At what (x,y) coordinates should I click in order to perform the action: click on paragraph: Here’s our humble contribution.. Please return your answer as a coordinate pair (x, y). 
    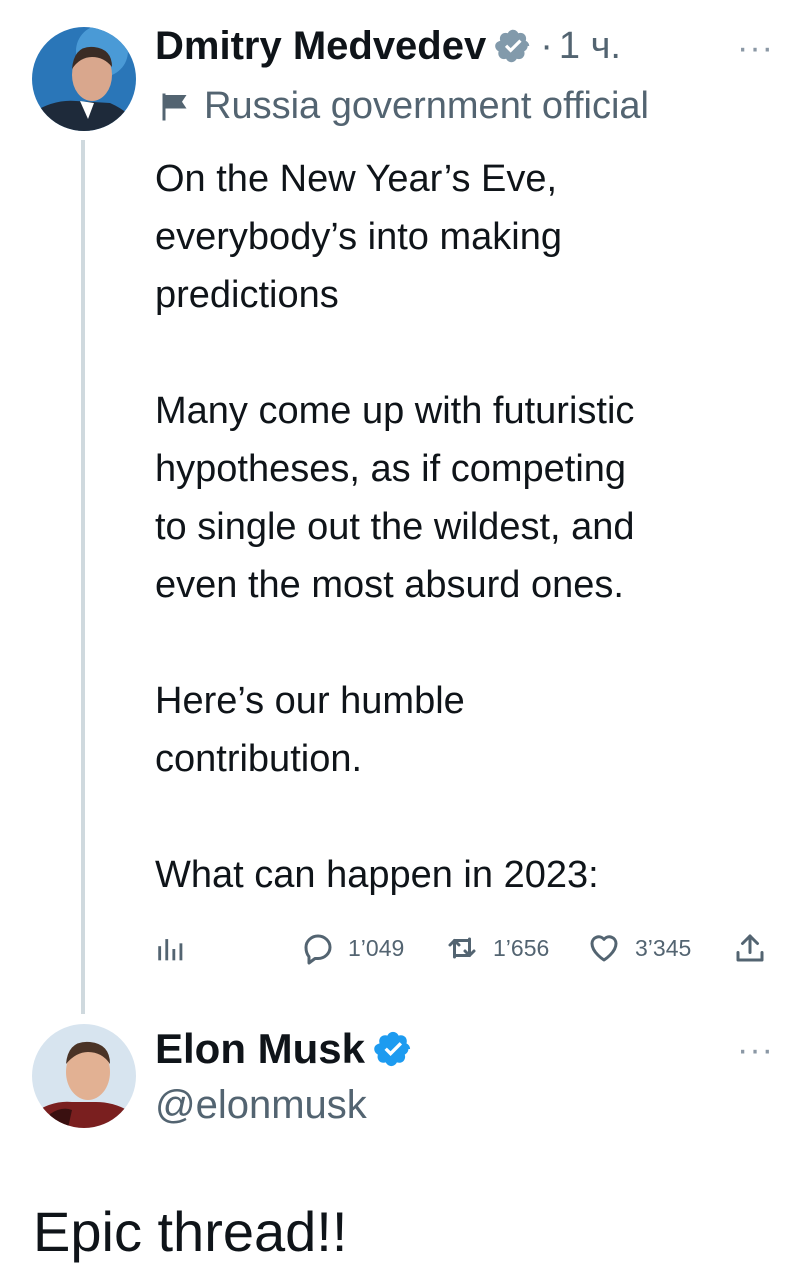
    Looking at the image, I should click on (465, 730).